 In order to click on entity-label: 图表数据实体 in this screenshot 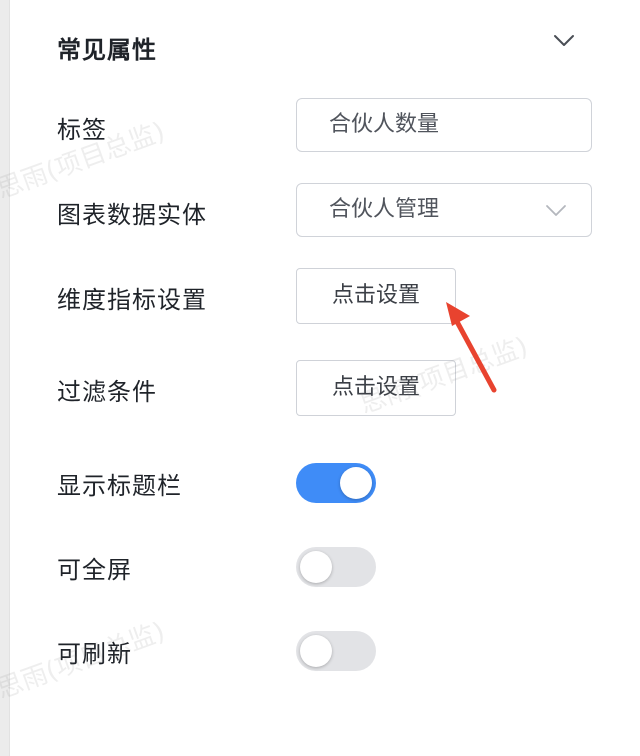, I will do `click(132, 215)`.